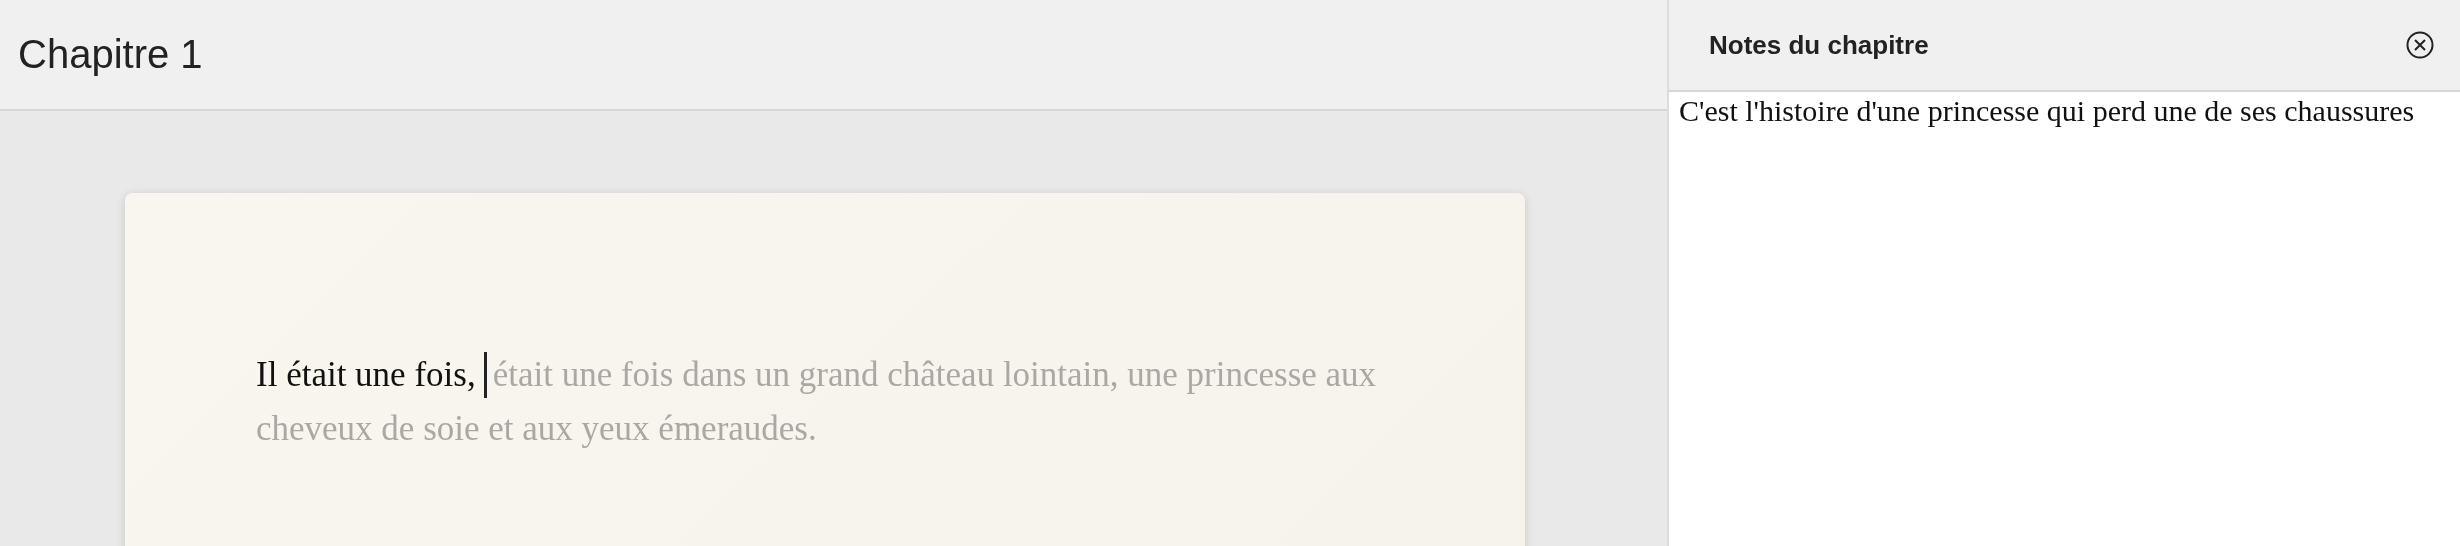 The width and height of the screenshot is (2460, 546). Describe the element at coordinates (2420, 45) in the screenshot. I see `close-icon` at that location.